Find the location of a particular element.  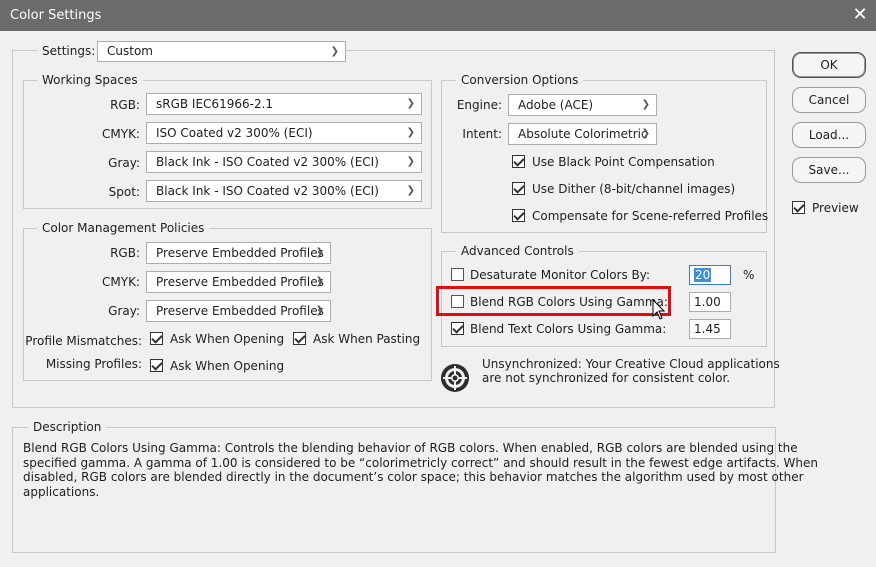

scene-referred-label: Compensate for Scene-referred Profiles is located at coordinates (650, 216).